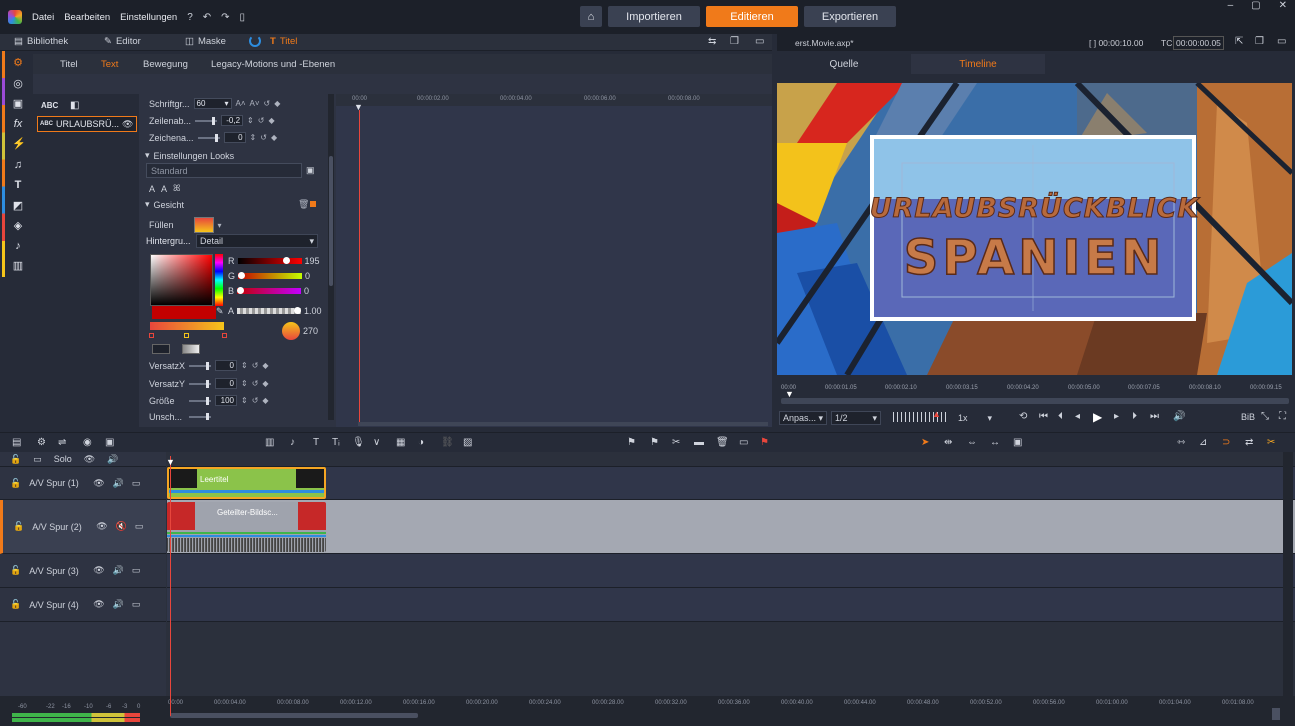 The image size is (1295, 726). What do you see at coordinates (121, 526) in the screenshot?
I see `mute-icon: 🔇` at bounding box center [121, 526].